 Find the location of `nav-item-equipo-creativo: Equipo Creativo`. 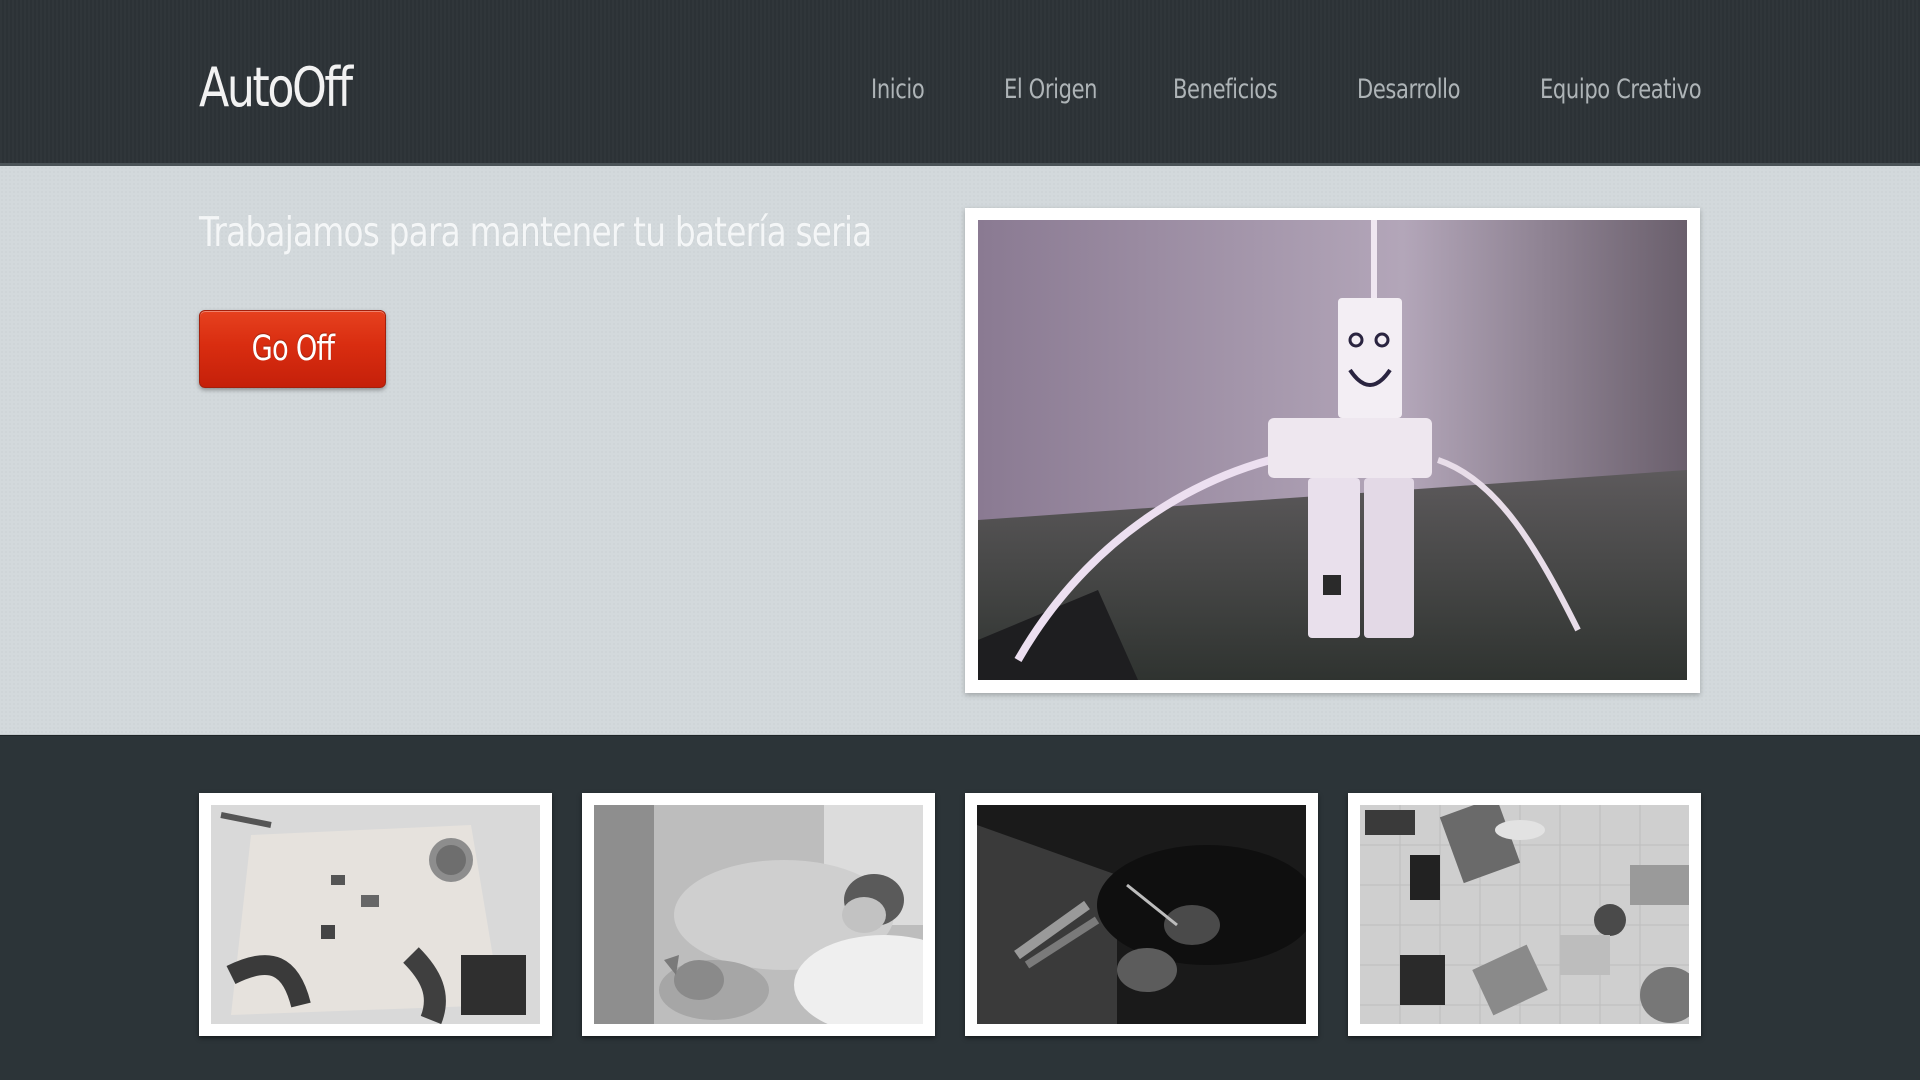

nav-item-equipo-creativo: Equipo Creativo is located at coordinates (1621, 89).